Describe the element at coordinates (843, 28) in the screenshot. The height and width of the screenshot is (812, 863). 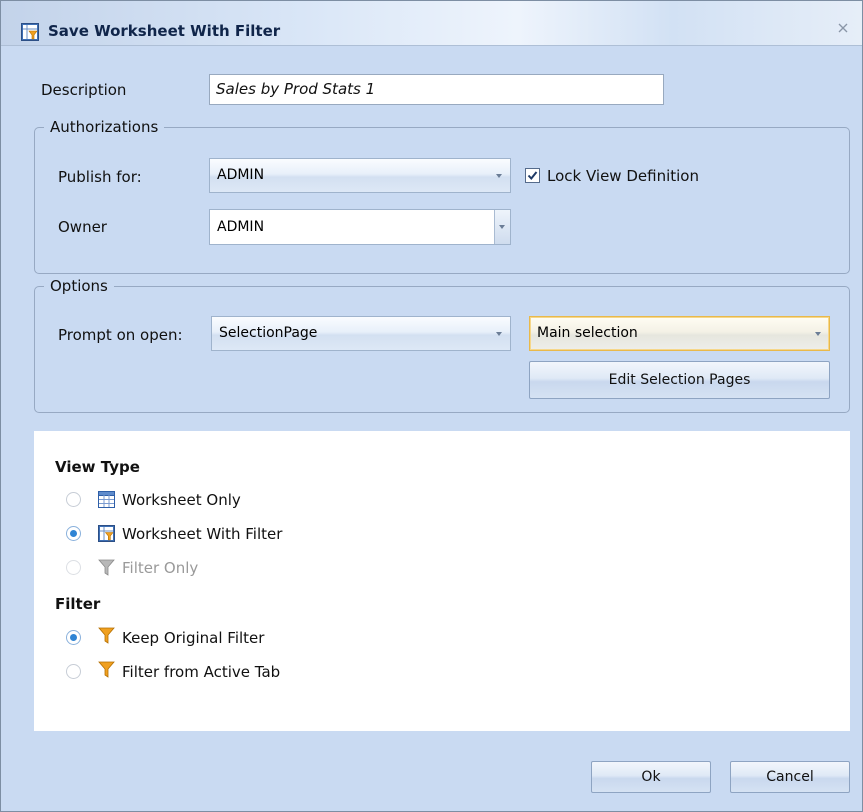
I see `close-icon` at that location.